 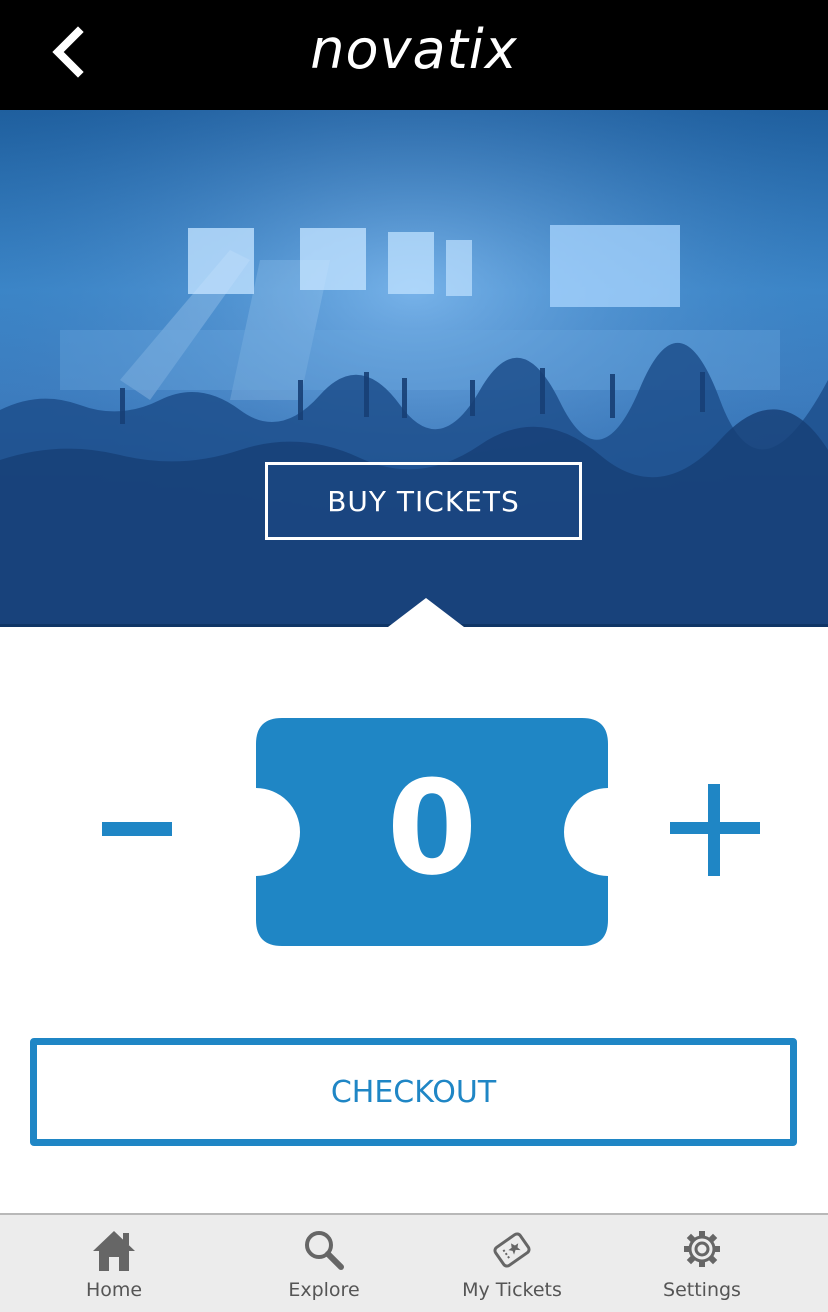 I want to click on nav-label-settings: Settings, so click(x=702, y=1290).